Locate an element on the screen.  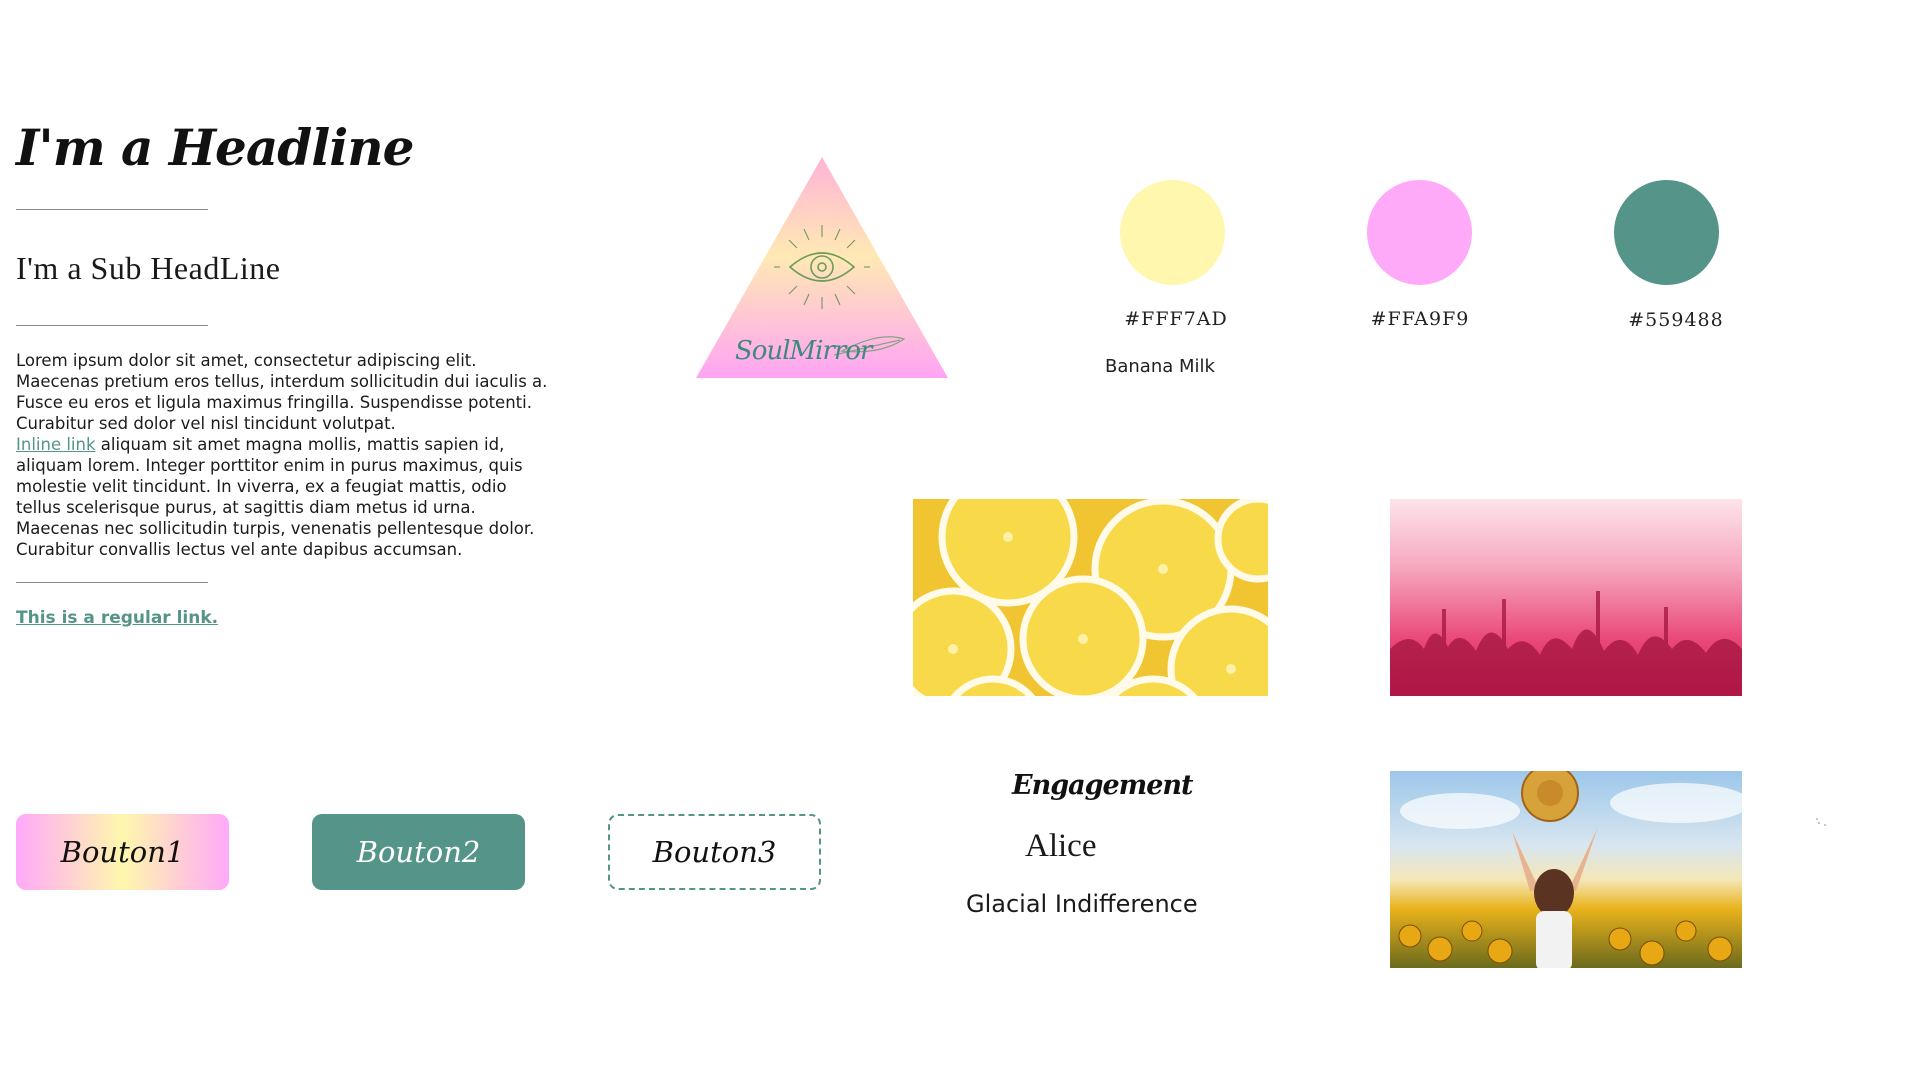
regular-link: This is a regular link. is located at coordinates (117, 618).